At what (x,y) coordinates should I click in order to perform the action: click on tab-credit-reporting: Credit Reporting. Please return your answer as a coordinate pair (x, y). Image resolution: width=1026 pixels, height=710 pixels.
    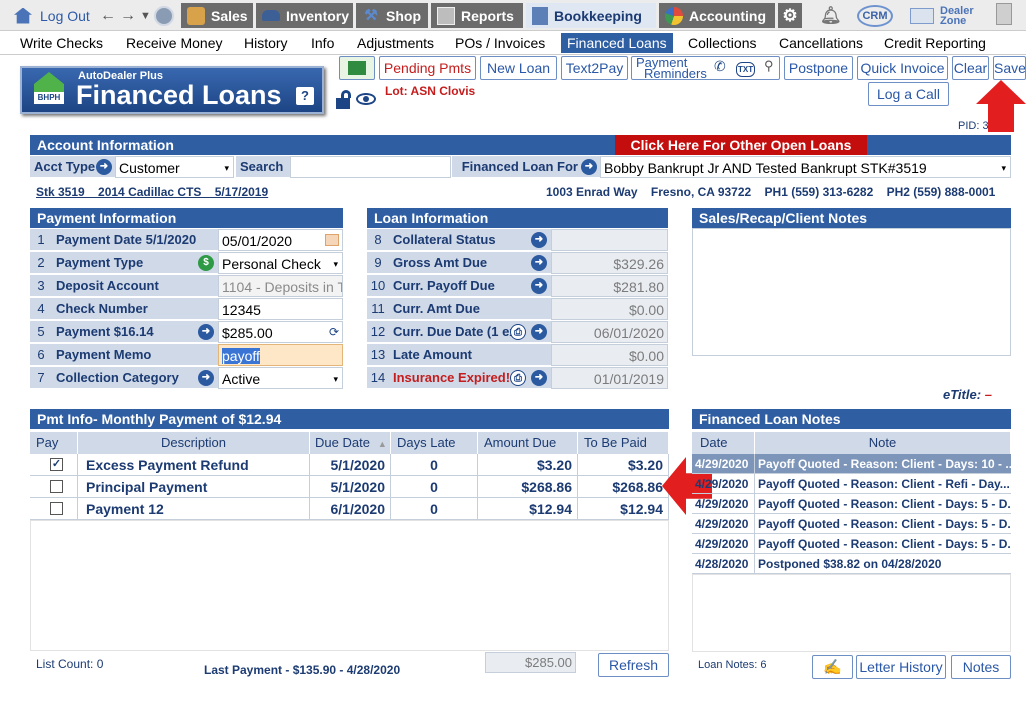
    Looking at the image, I should click on (935, 43).